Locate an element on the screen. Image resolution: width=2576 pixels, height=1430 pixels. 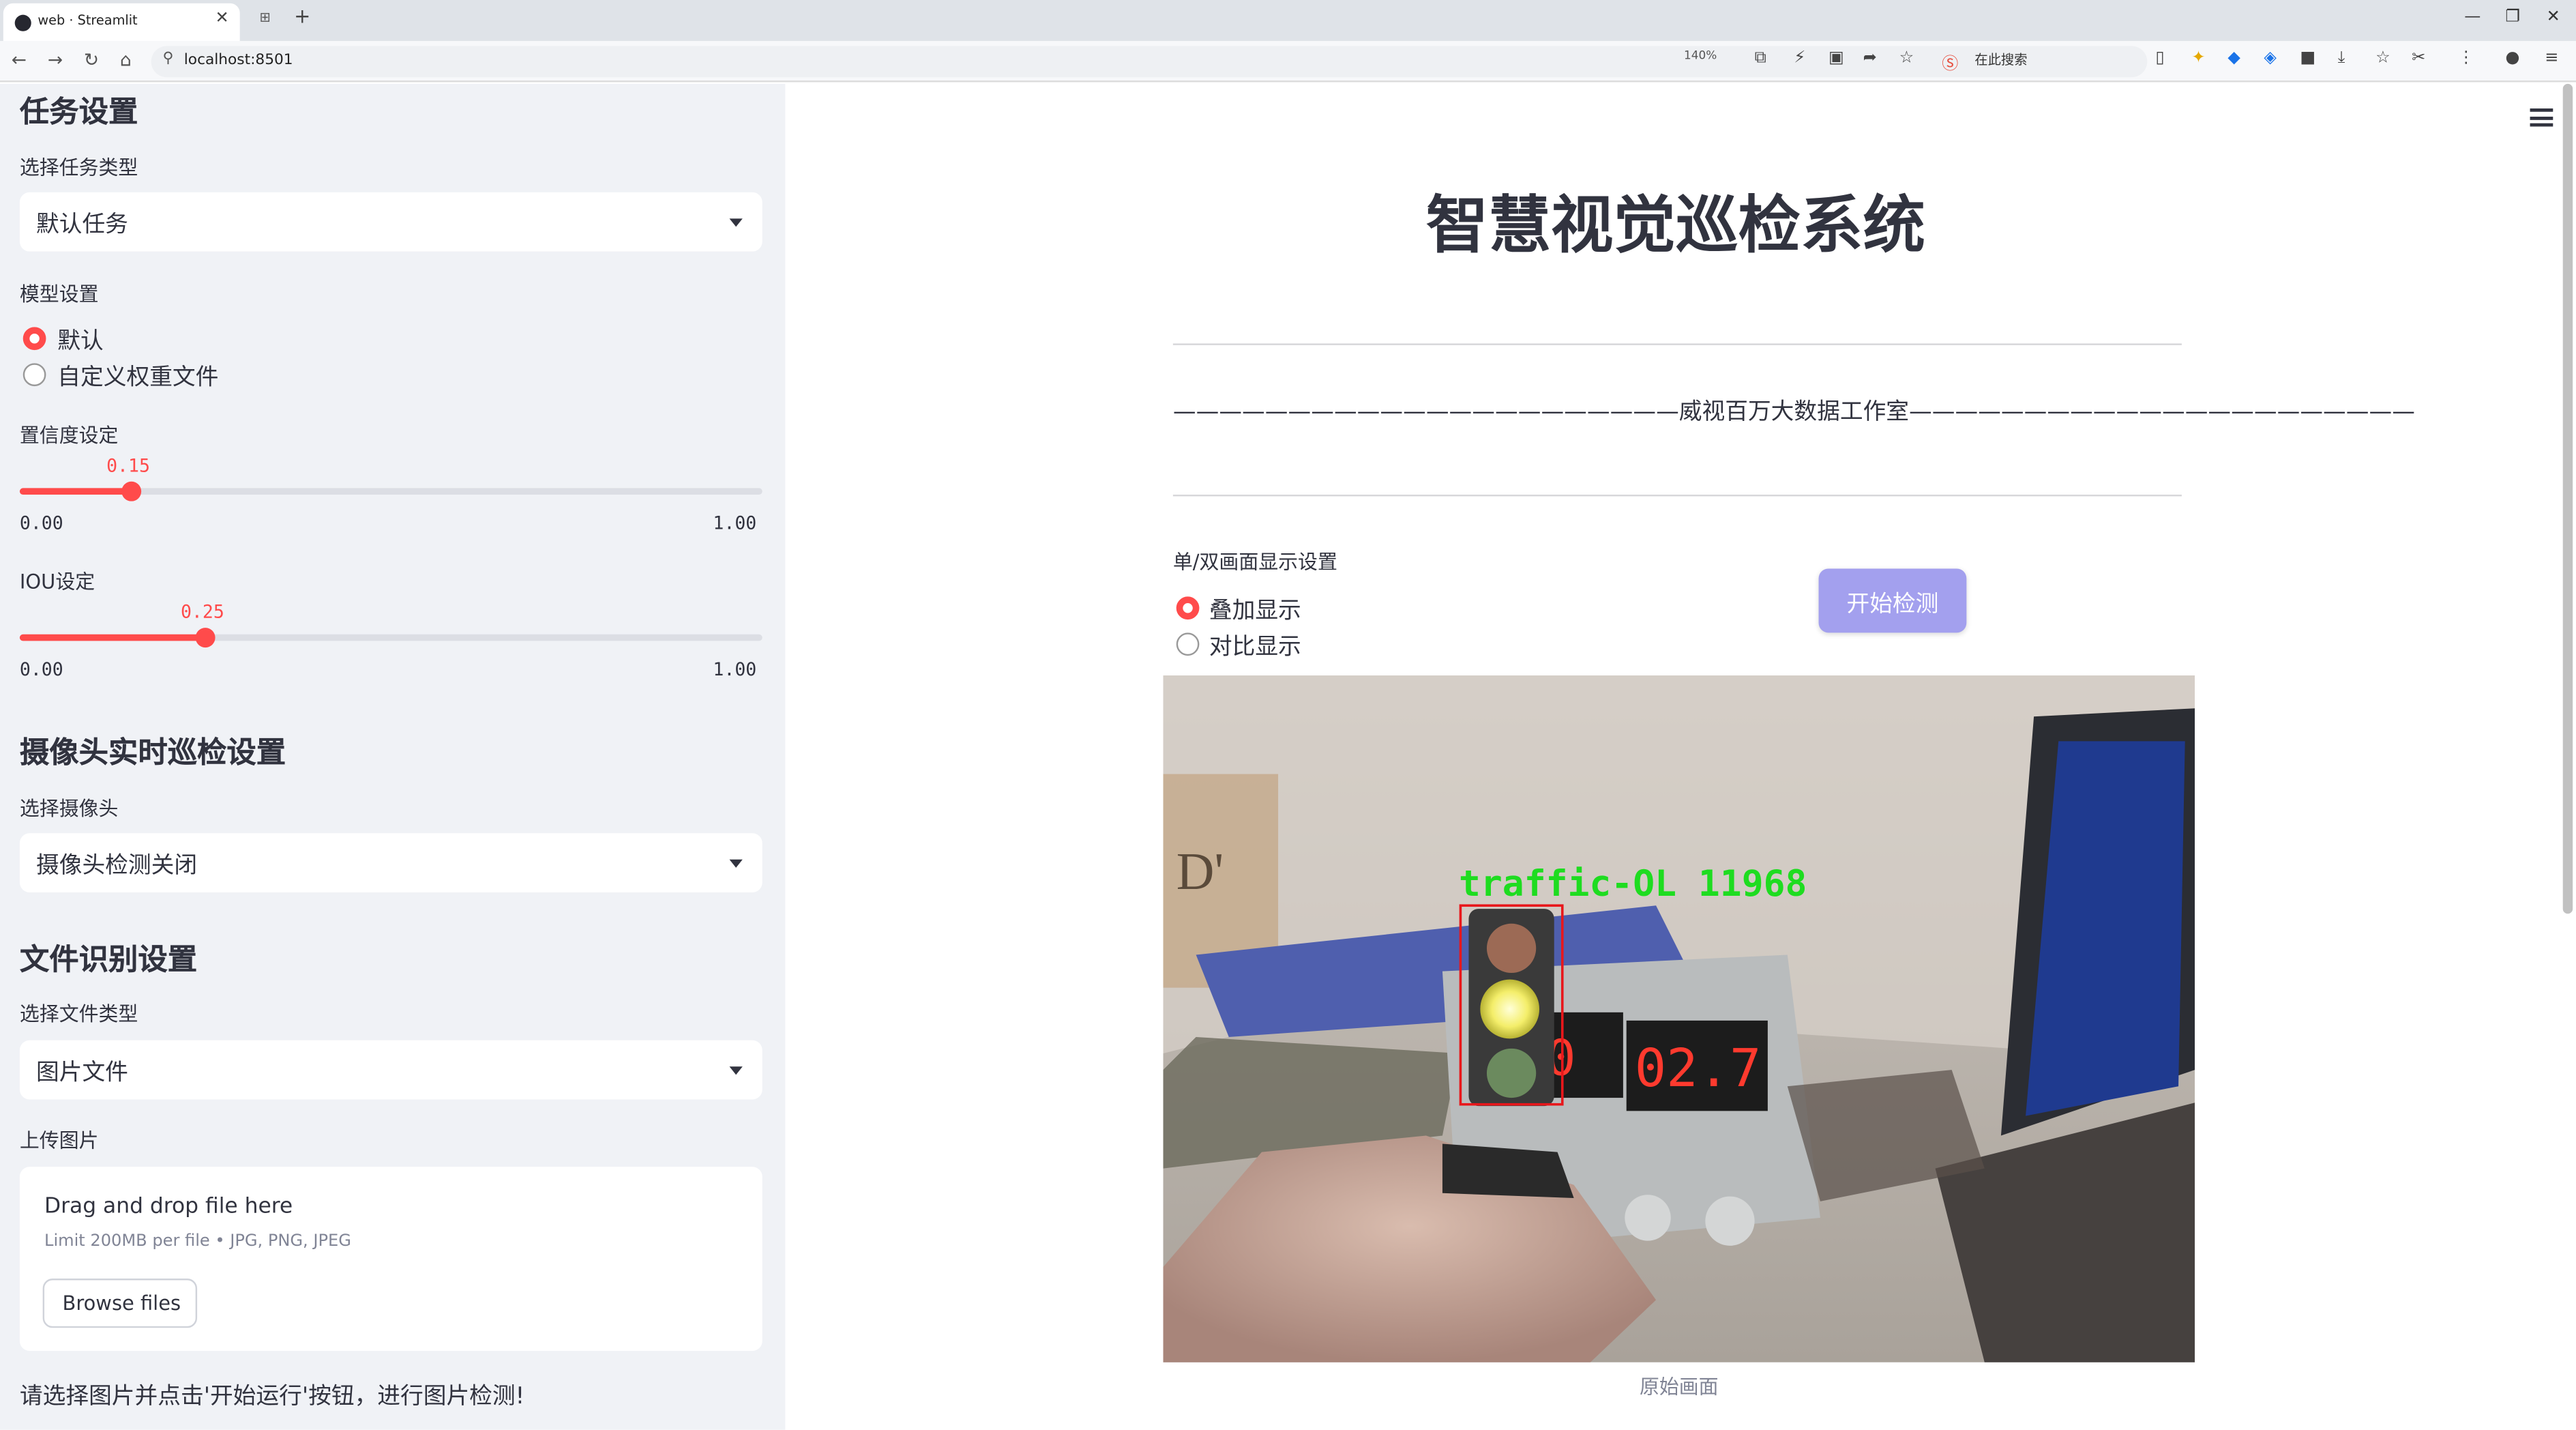
compare-display-label: 对比显示 is located at coordinates (1255, 646).